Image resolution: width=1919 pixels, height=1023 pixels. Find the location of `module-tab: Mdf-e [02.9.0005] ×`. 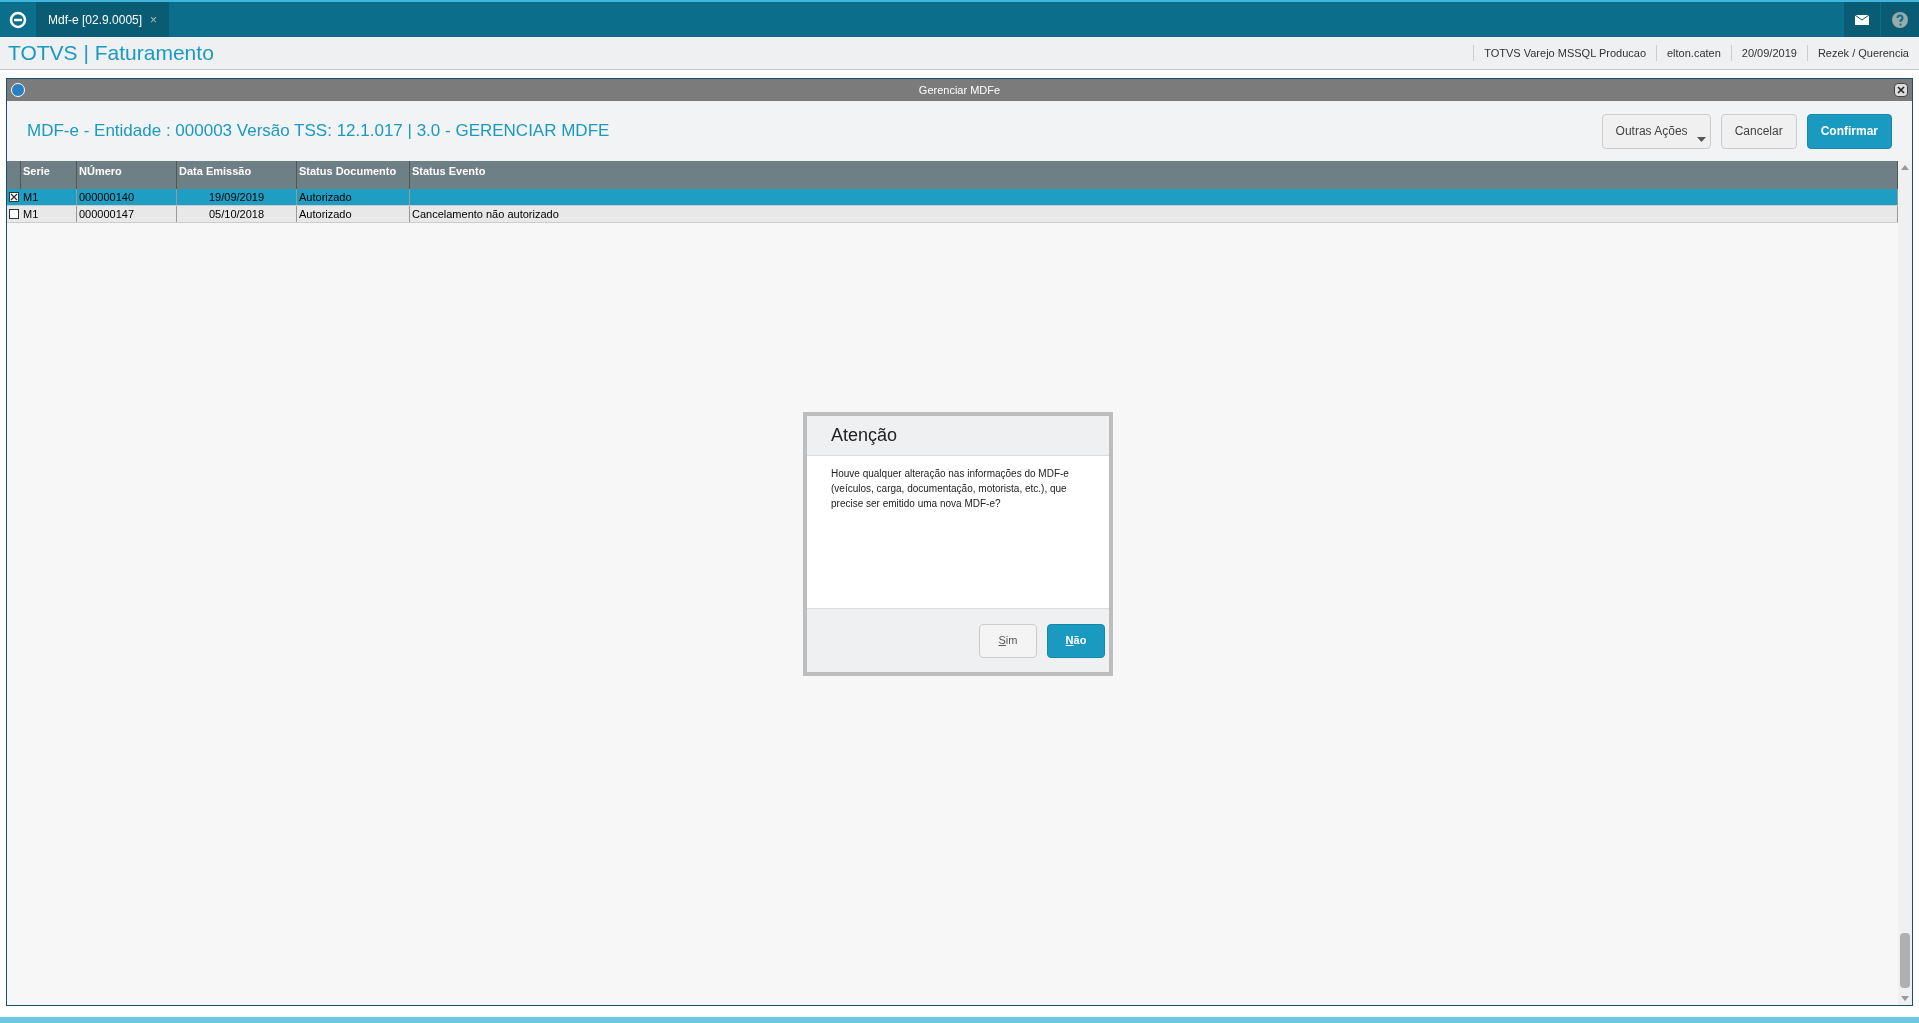

module-tab: Mdf-e [02.9.0005] × is located at coordinates (103, 19).